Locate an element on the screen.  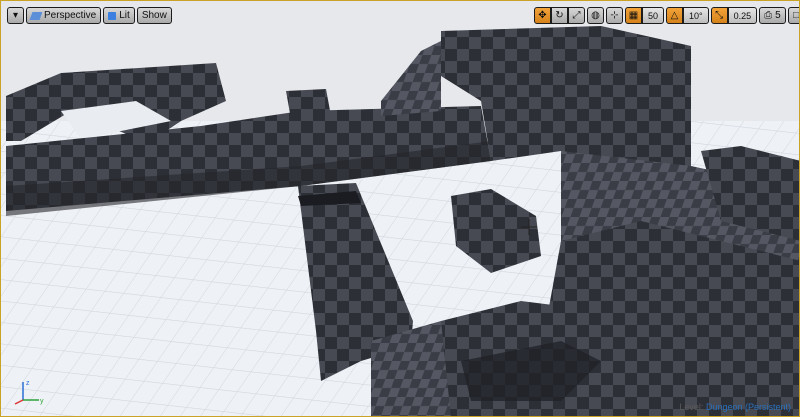
translate-tool-button: ✥ is located at coordinates (542, 15).